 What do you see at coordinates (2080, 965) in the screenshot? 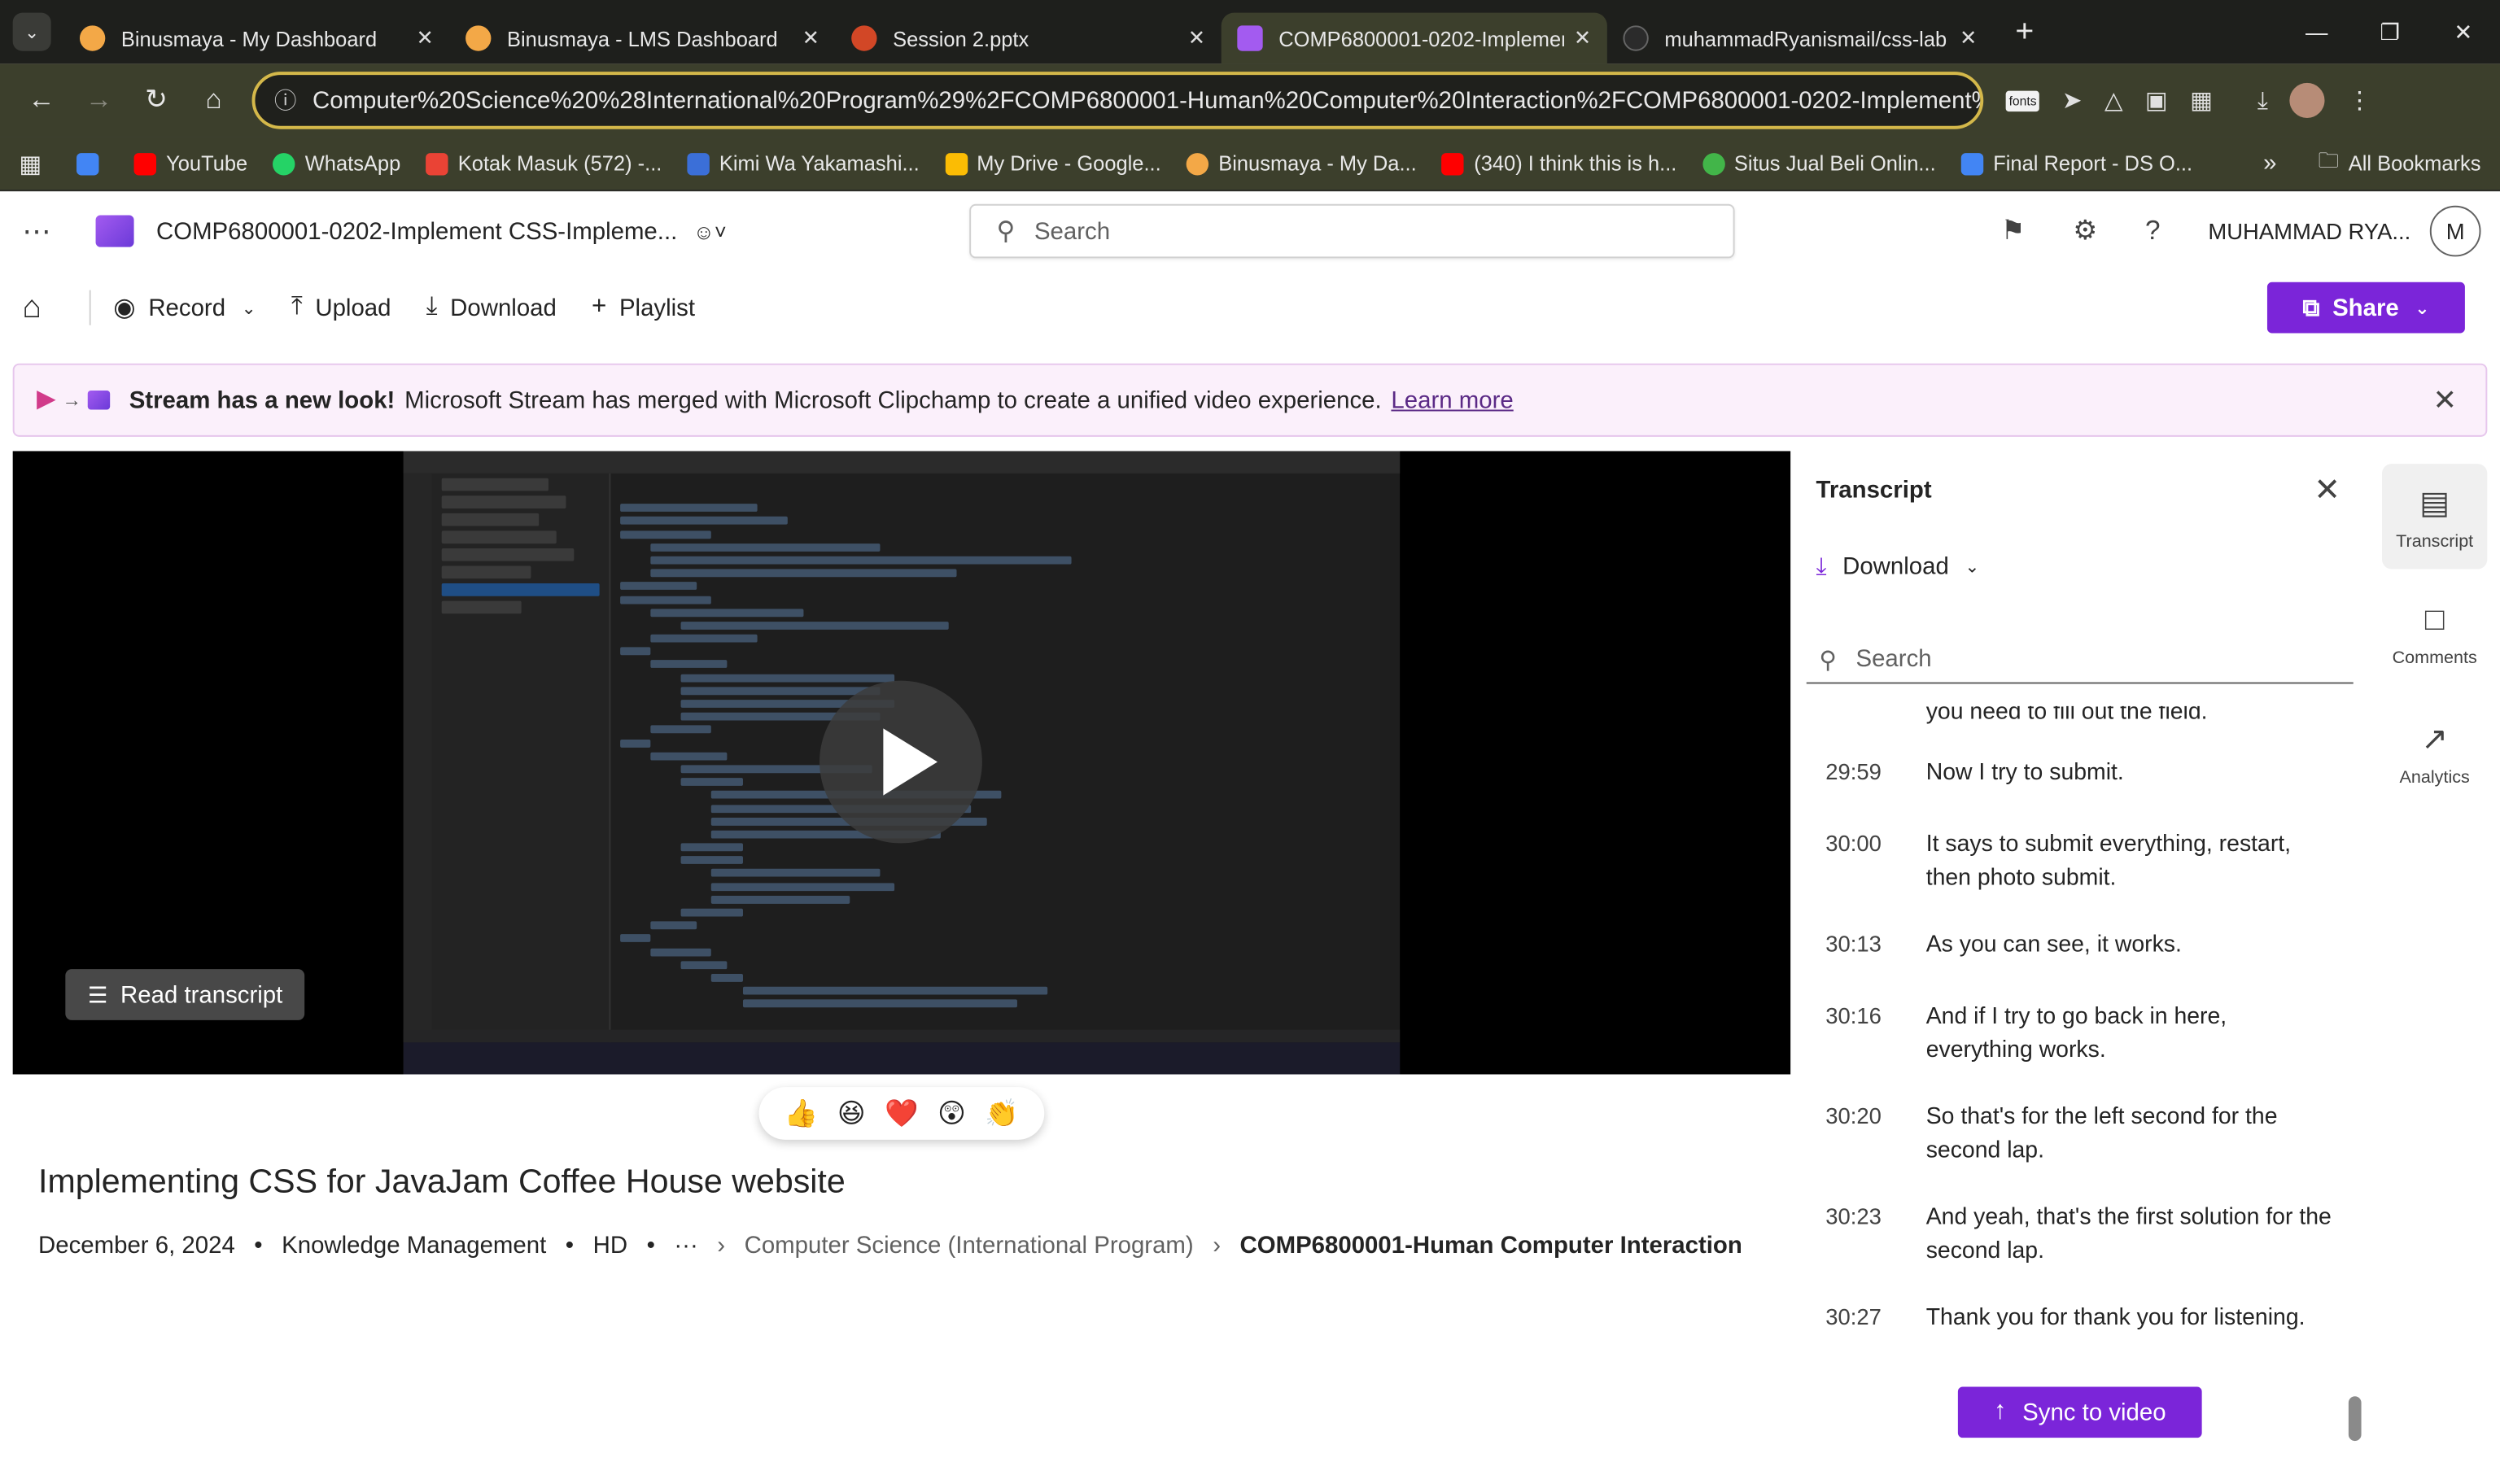
I see `transcript-entry: 30:13 As you can see, it works.` at bounding box center [2080, 965].